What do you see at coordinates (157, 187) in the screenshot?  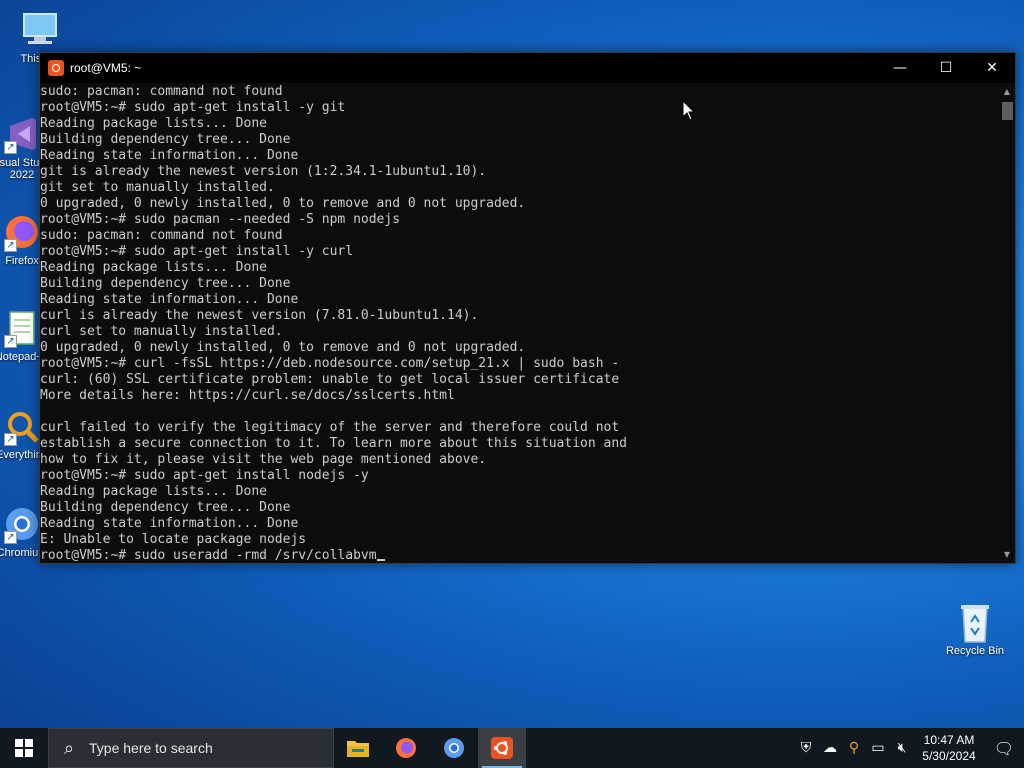 I see `terminal-line: git set to manually installed.` at bounding box center [157, 187].